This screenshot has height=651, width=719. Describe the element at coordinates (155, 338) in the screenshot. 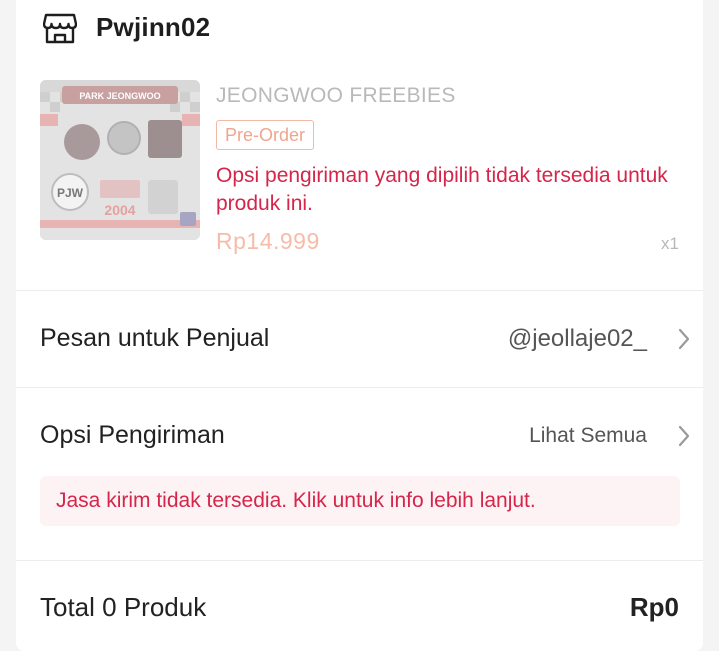

I see `seller-message-label: Pesan untuk Penjual` at that location.